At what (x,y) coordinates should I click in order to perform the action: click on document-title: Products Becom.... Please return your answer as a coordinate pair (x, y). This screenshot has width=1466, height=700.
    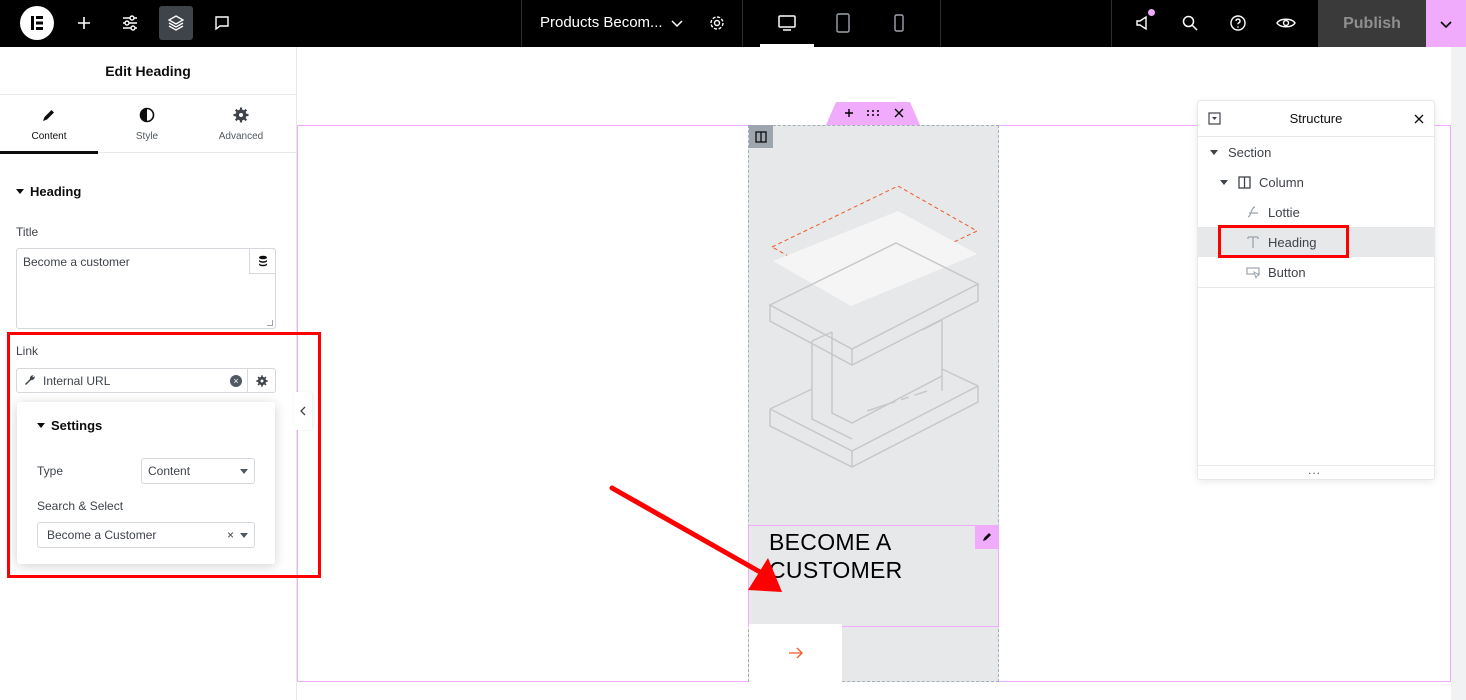
    Looking at the image, I should click on (601, 22).